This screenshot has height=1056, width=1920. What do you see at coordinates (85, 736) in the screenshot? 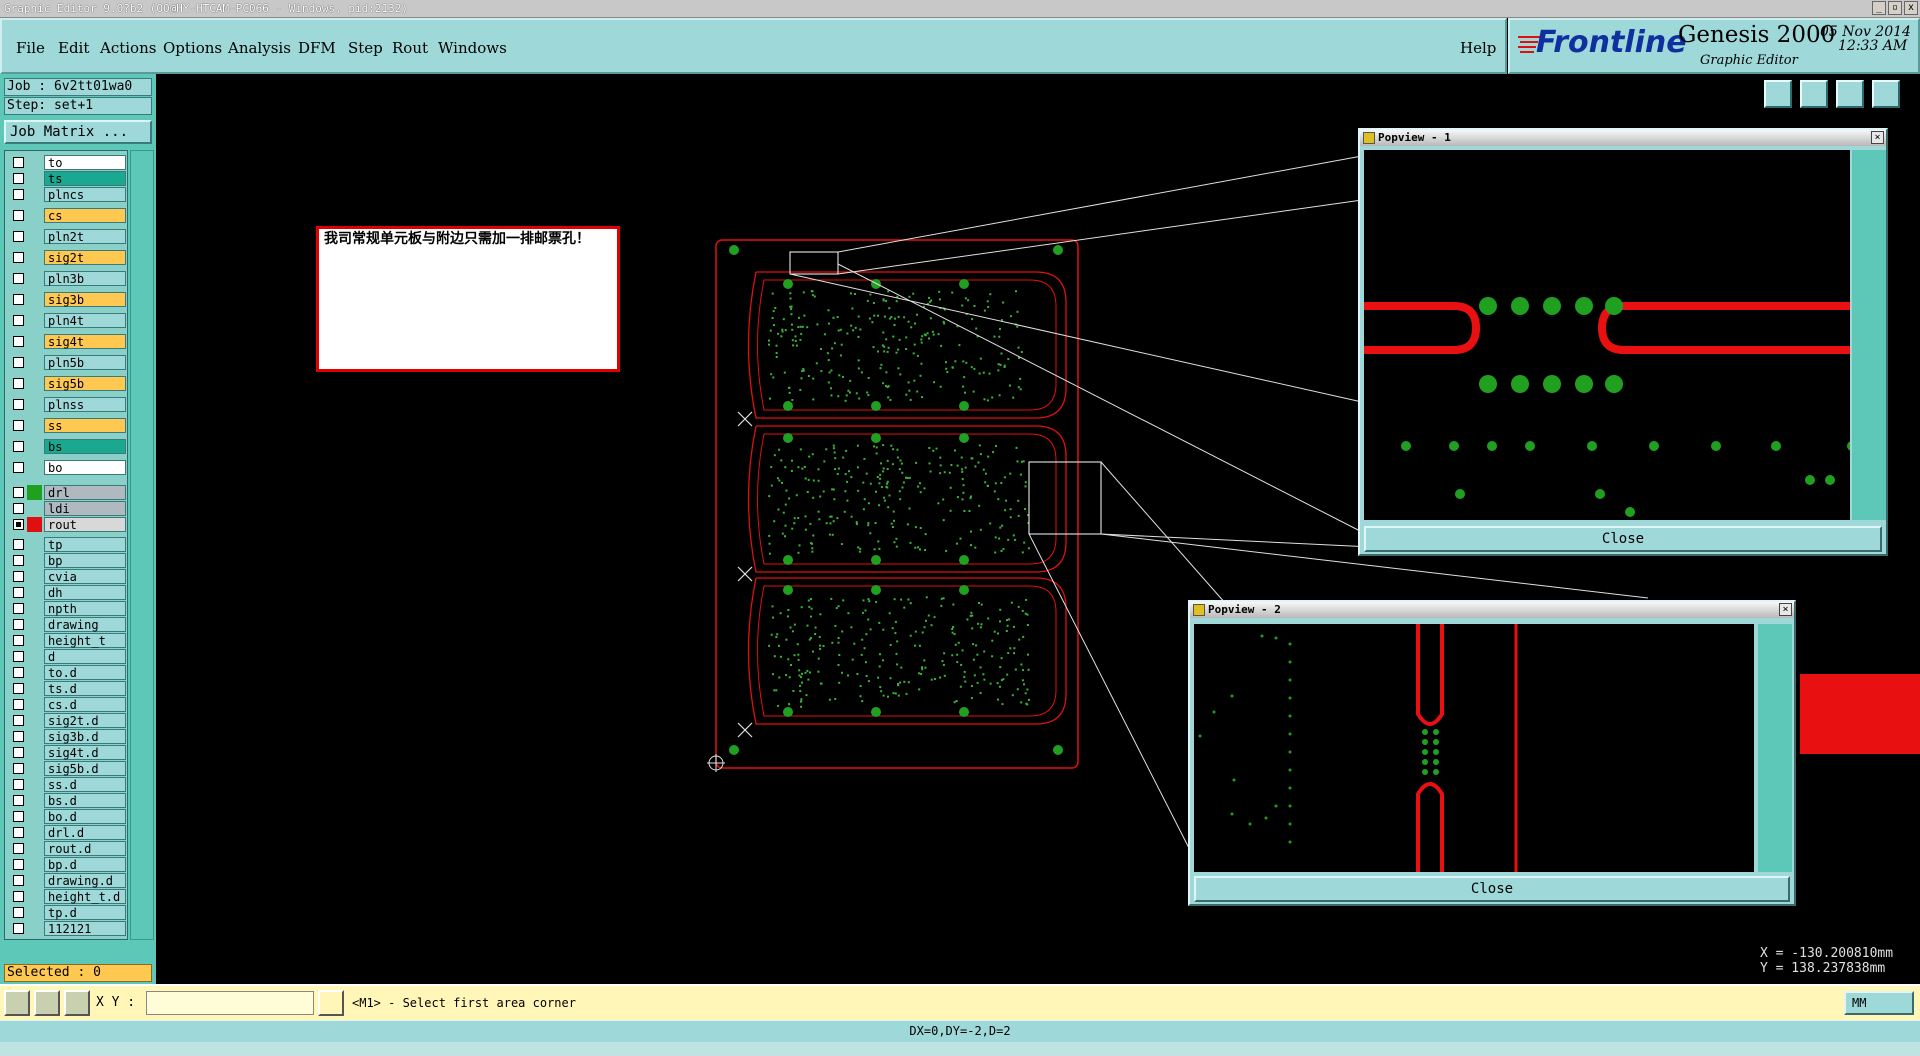
I see `layer-name: sig3b.d` at bounding box center [85, 736].